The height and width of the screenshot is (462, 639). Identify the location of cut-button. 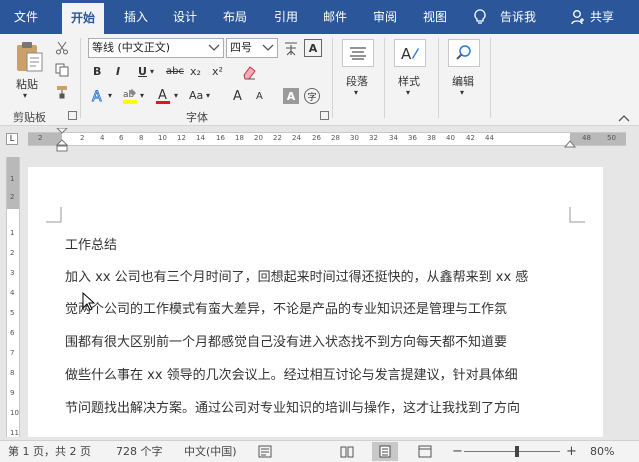
(62, 48).